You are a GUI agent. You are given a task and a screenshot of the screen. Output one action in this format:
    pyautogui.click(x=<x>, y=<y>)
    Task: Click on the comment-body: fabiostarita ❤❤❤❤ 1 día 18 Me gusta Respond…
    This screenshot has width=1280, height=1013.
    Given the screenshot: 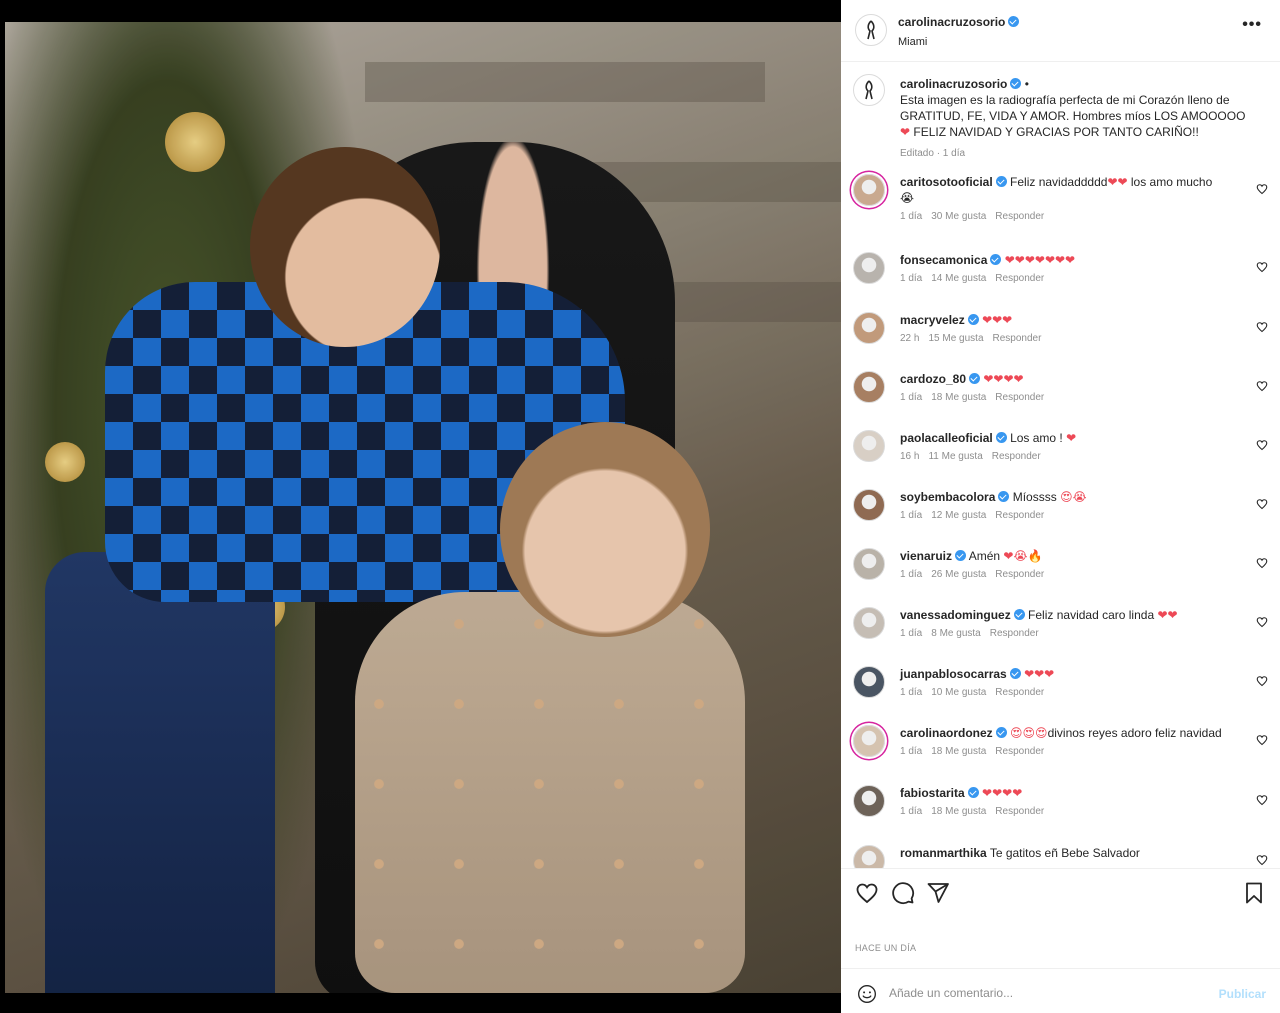 What is the action you would take?
    pyautogui.click(x=1072, y=801)
    